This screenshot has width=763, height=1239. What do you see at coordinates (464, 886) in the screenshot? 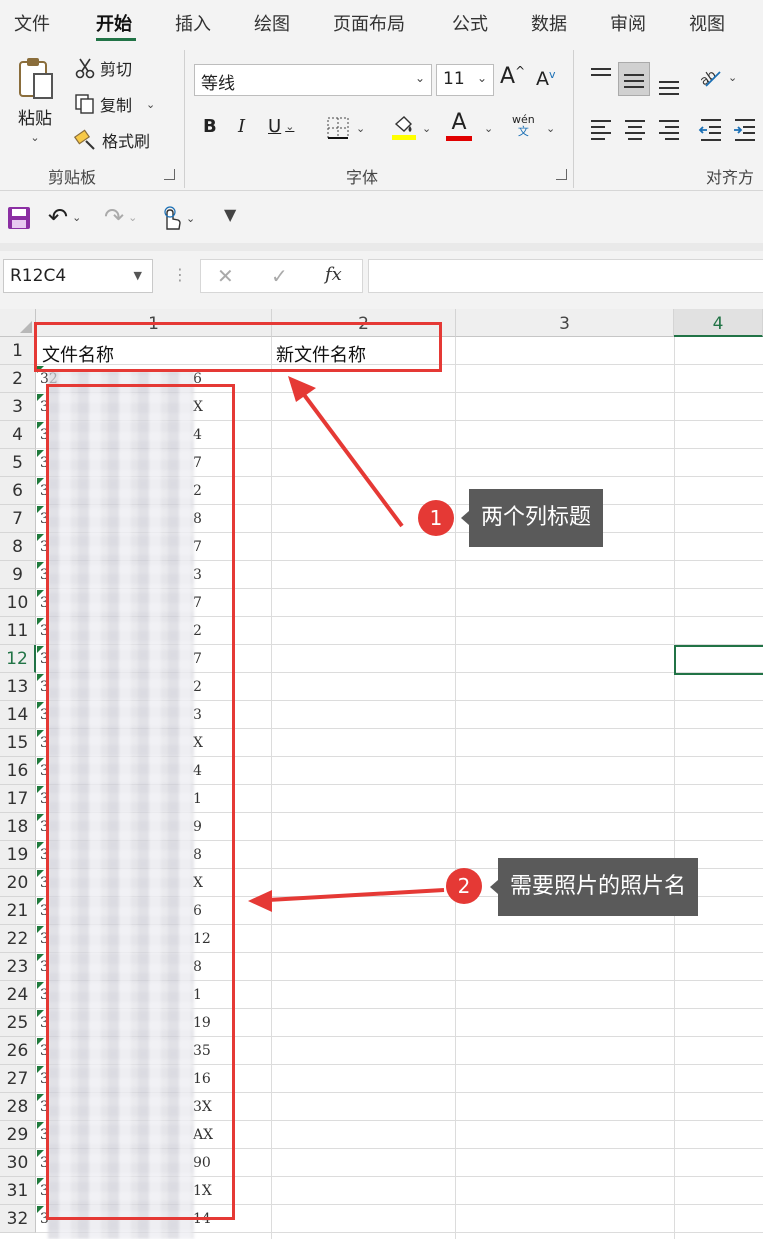
I see `annotation-badge-2: 2` at bounding box center [464, 886].